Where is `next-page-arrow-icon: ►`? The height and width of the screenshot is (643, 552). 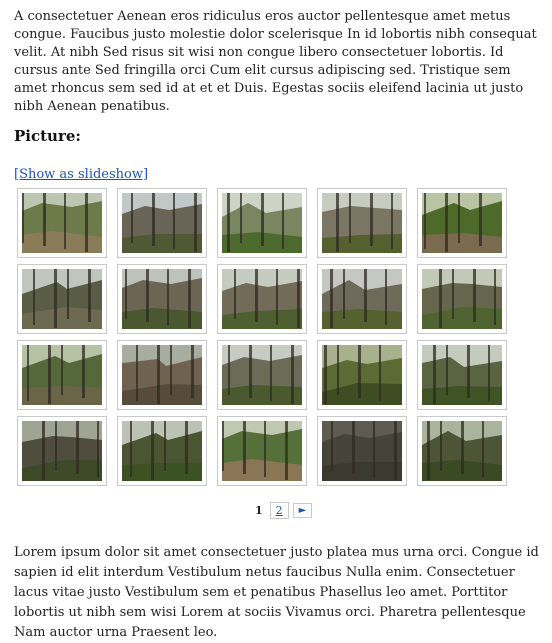 next-page-arrow-icon: ► is located at coordinates (302, 510).